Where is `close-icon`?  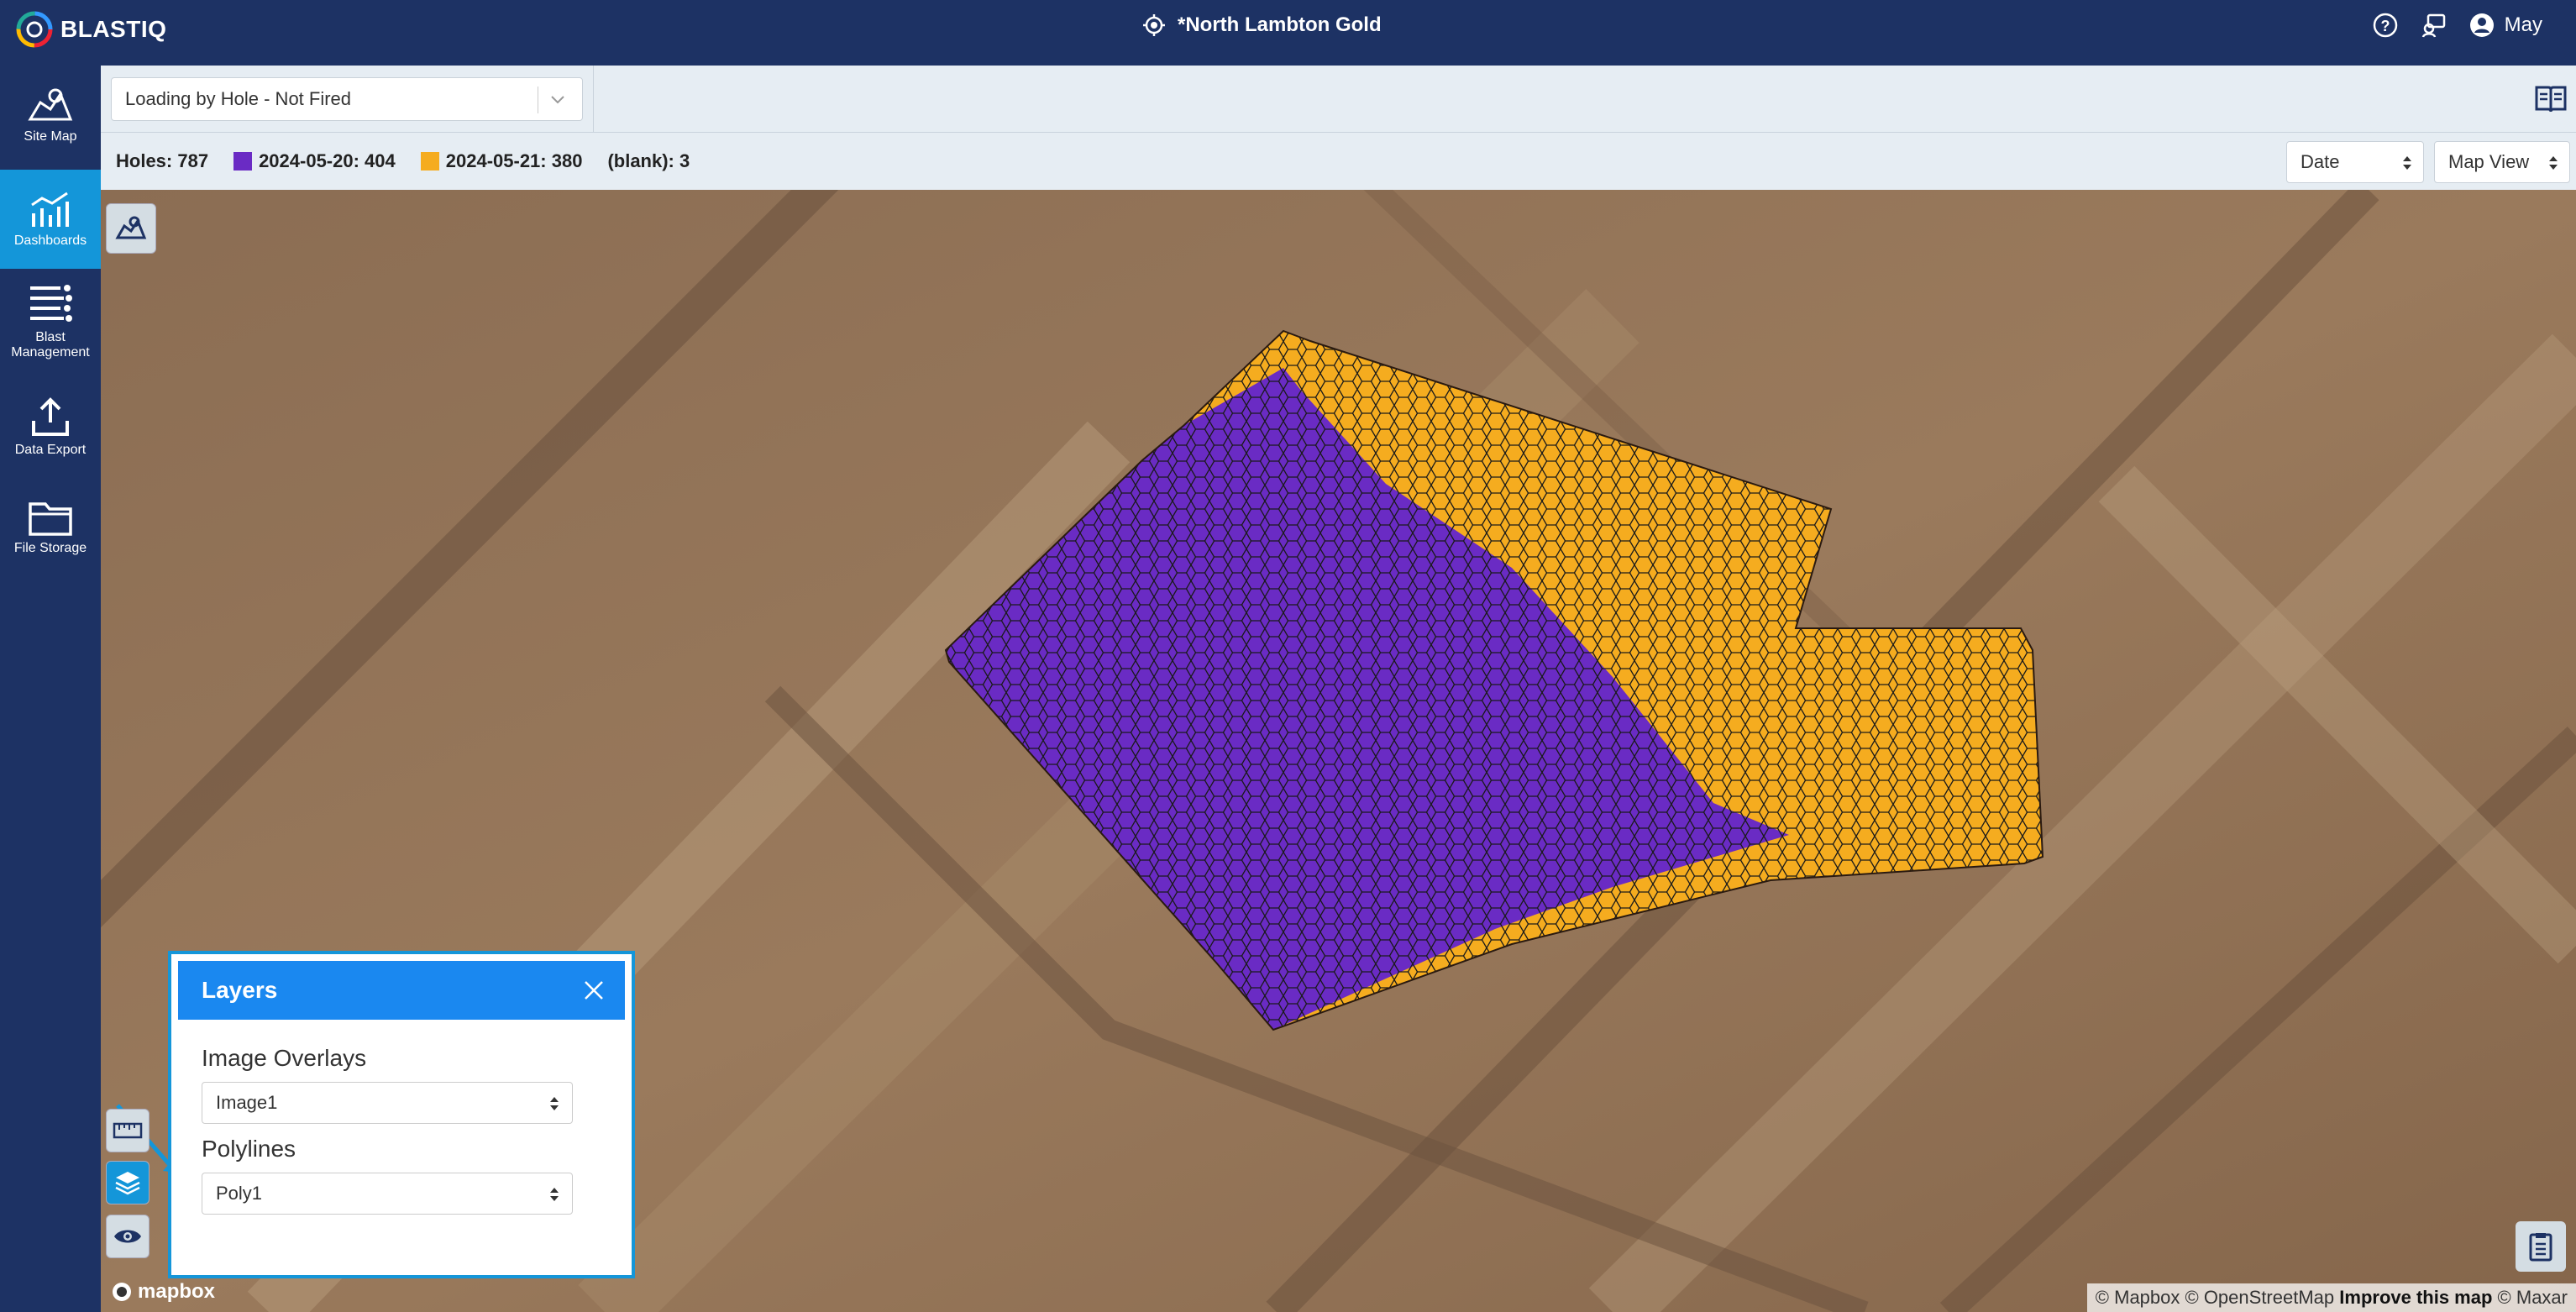
close-icon is located at coordinates (594, 990).